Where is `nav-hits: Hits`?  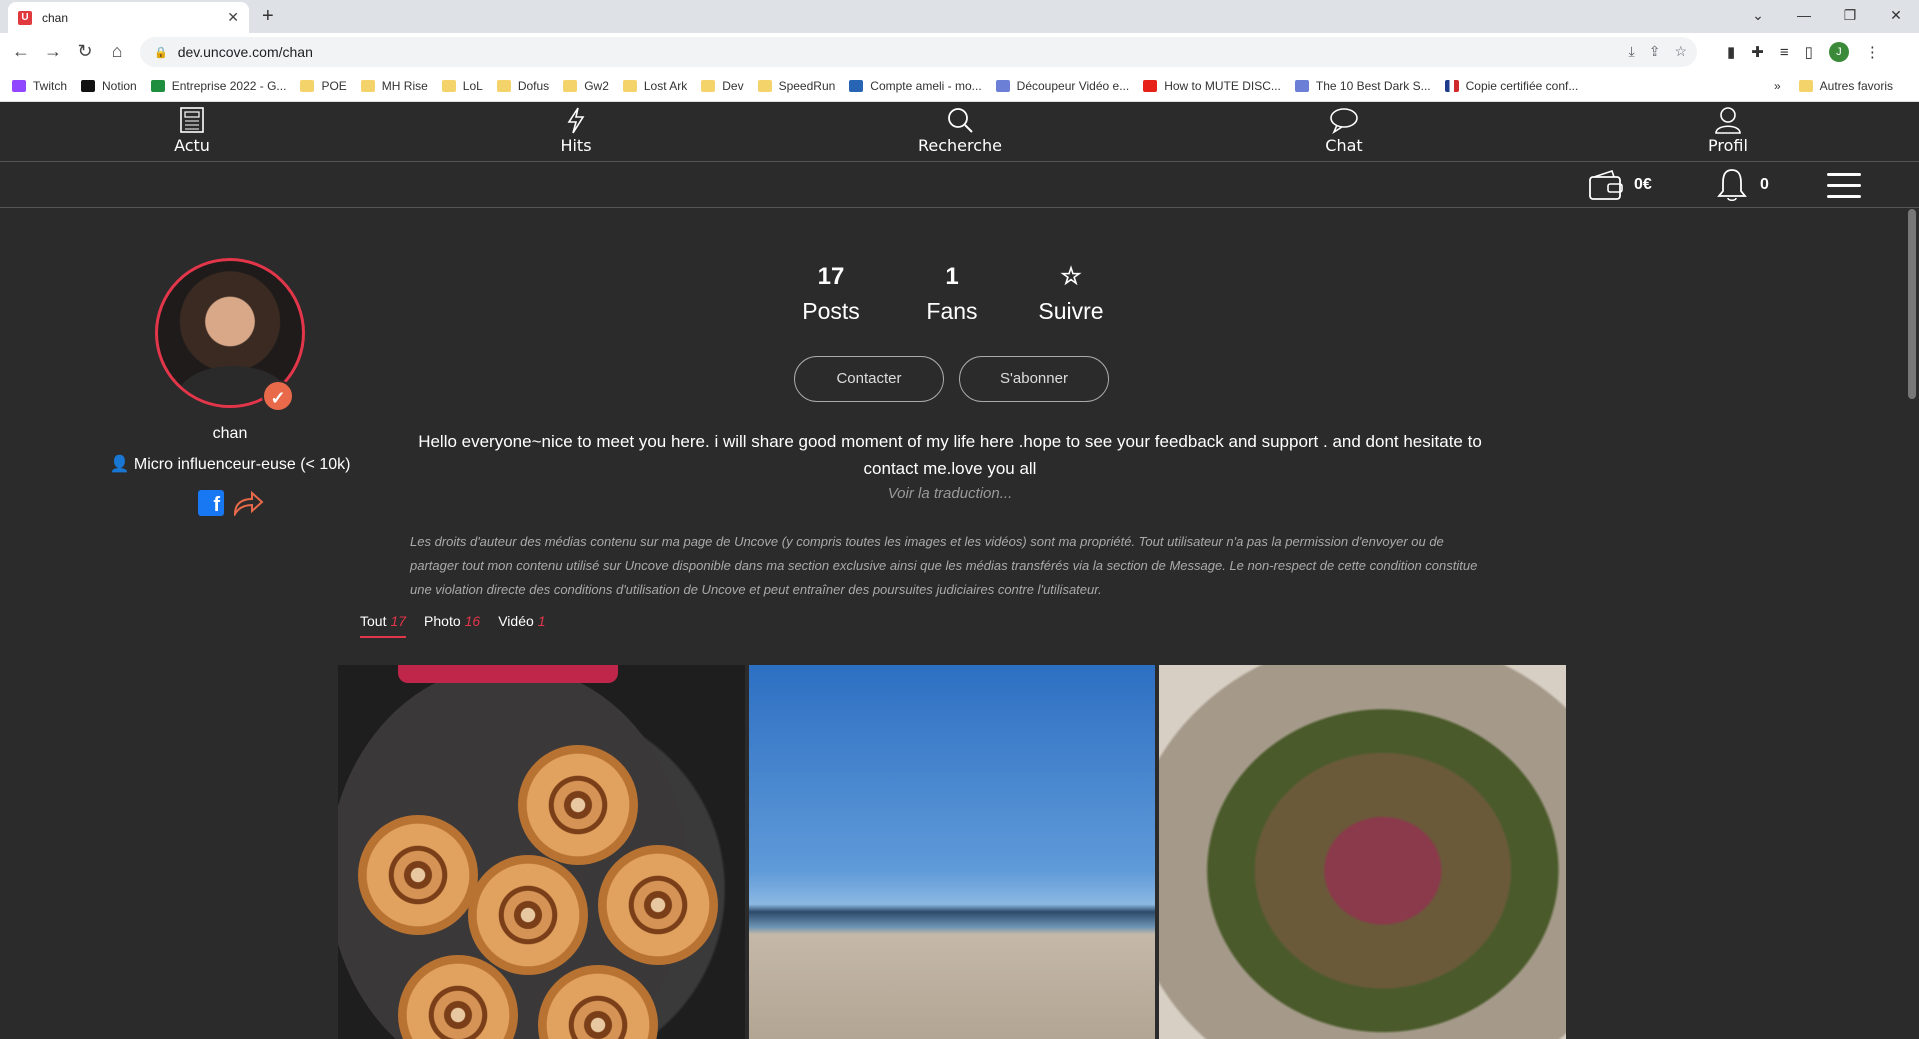
nav-hits: Hits is located at coordinates (576, 130).